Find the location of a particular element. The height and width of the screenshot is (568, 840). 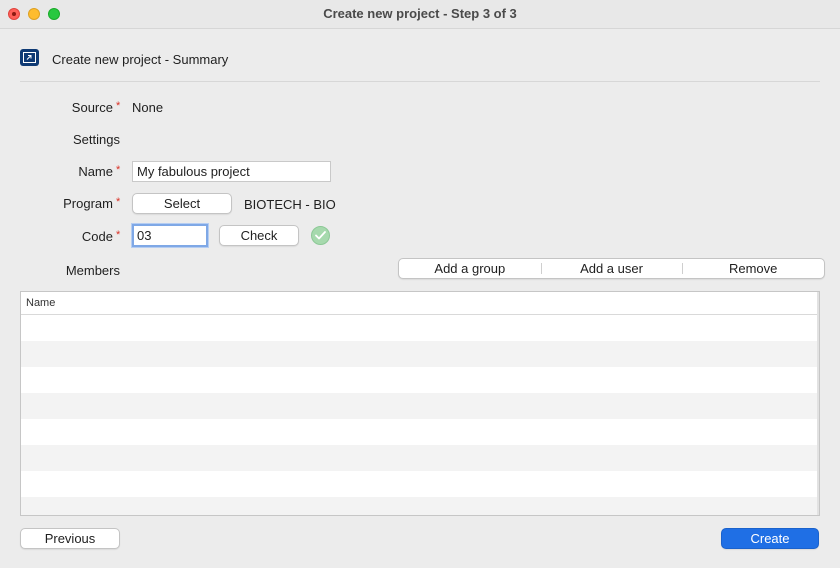

page-title: Create new project - Summary is located at coordinates (140, 59).